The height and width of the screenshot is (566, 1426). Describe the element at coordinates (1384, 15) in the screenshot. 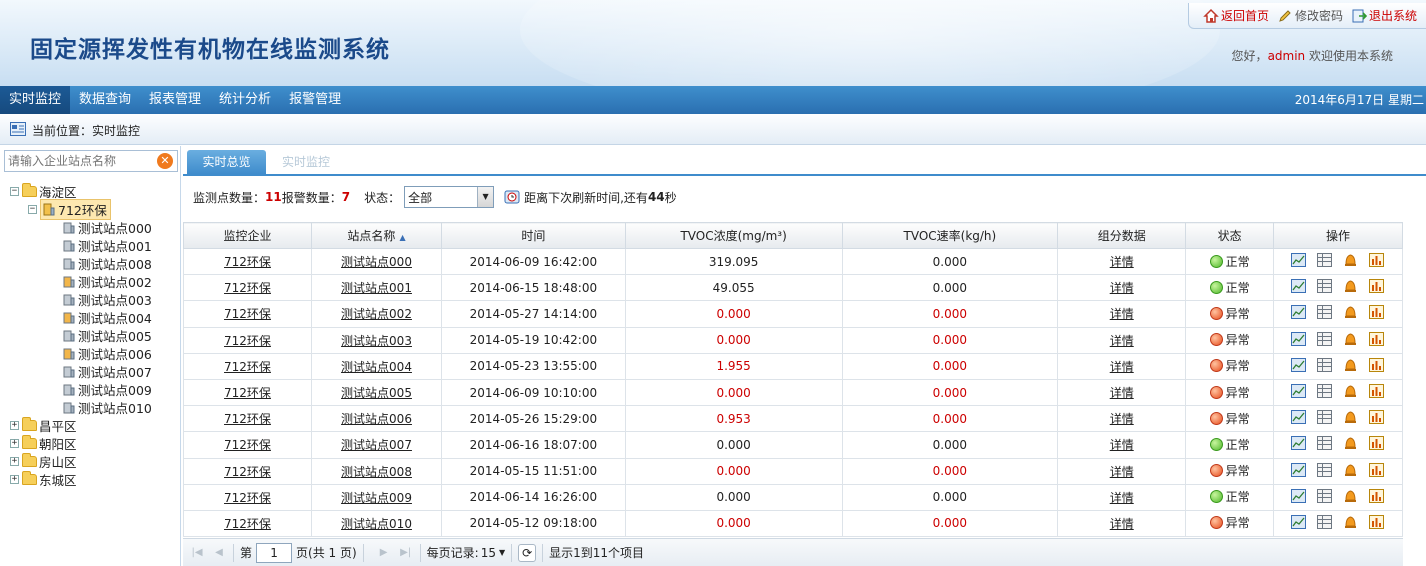

I see `logout-link: 退出系统` at that location.